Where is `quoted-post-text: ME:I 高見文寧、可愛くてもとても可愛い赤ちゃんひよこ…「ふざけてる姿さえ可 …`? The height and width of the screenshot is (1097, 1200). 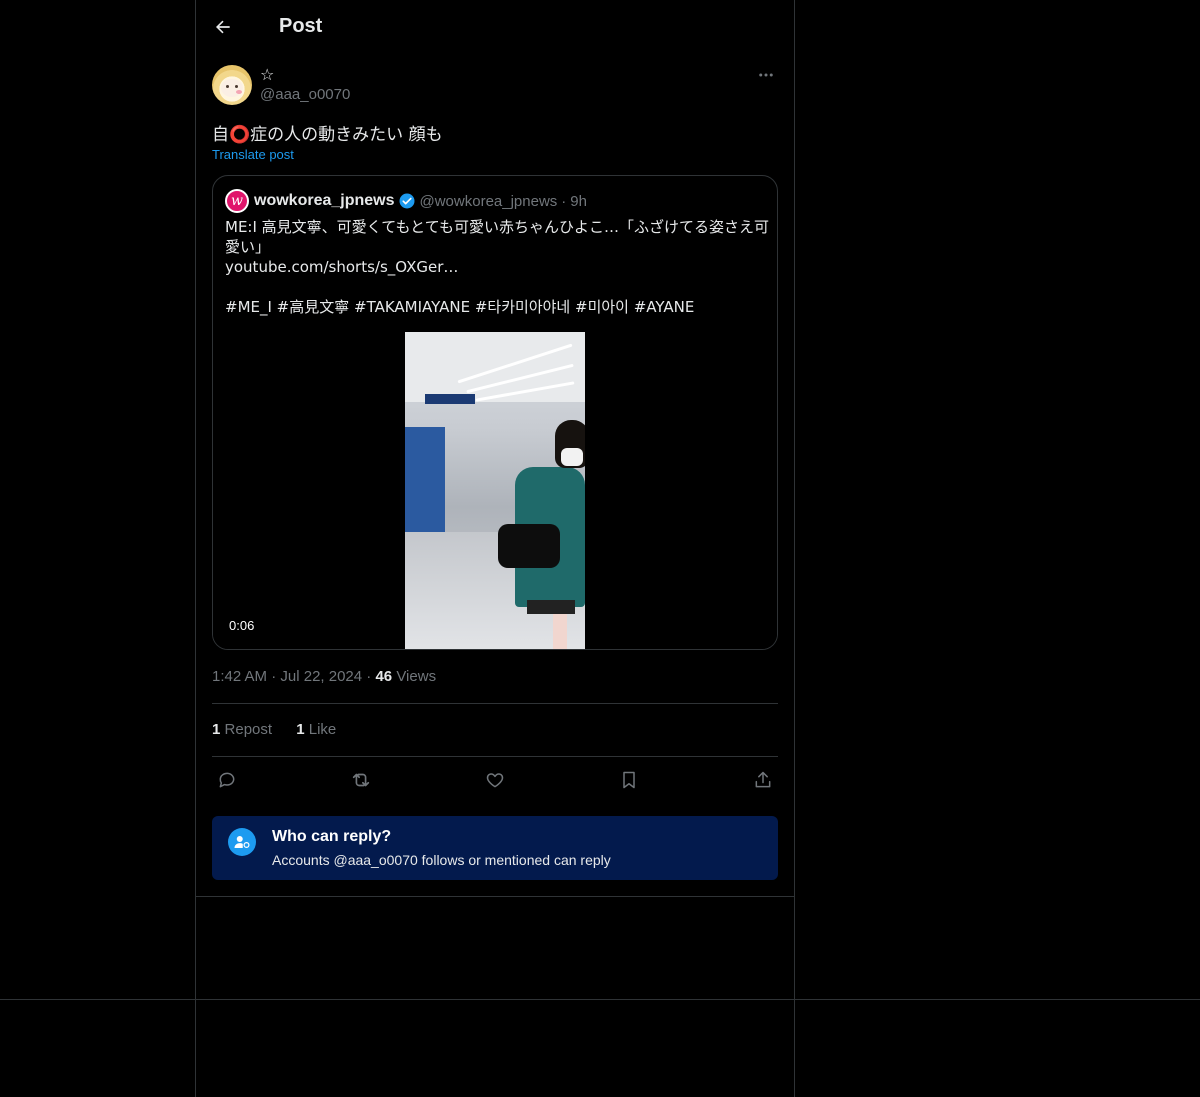
quoted-post-text: ME:I 高見文寧、可愛くてもとても可愛い赤ちゃんひよこ…「ふざけてる姿さえ可 … is located at coordinates (497, 267).